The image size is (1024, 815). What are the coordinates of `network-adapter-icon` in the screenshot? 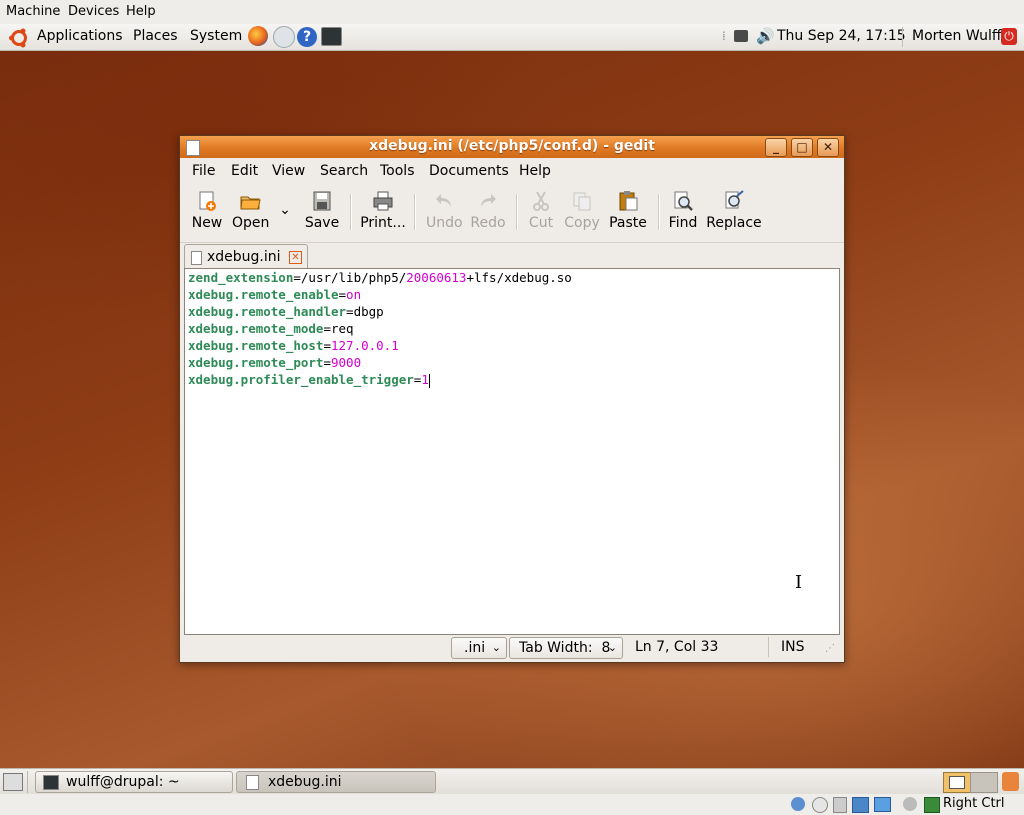 It's located at (860, 805).